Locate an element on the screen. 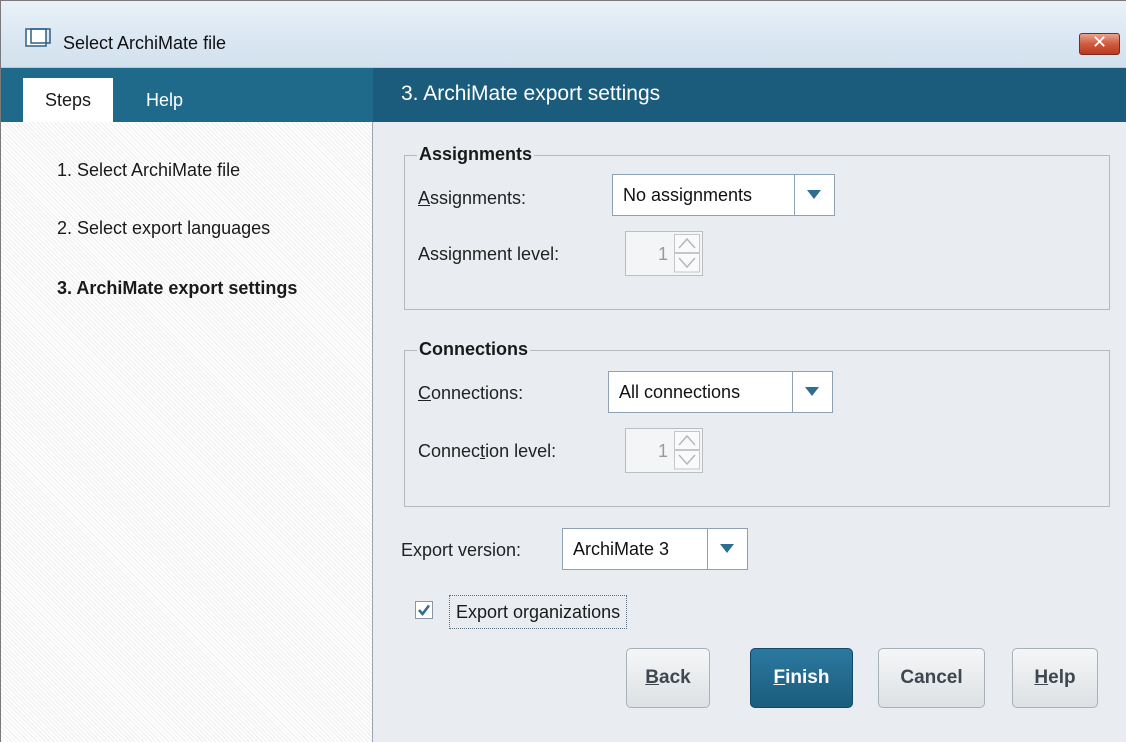 The height and width of the screenshot is (742, 1126). window-title: Select ArchiMate file is located at coordinates (145, 43).